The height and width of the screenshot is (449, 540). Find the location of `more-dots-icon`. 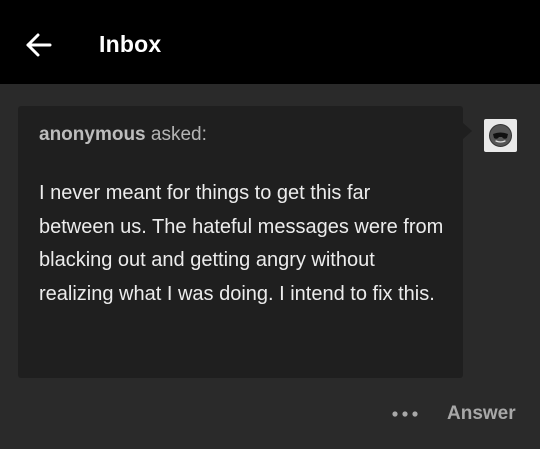

more-dots-icon is located at coordinates (405, 414).